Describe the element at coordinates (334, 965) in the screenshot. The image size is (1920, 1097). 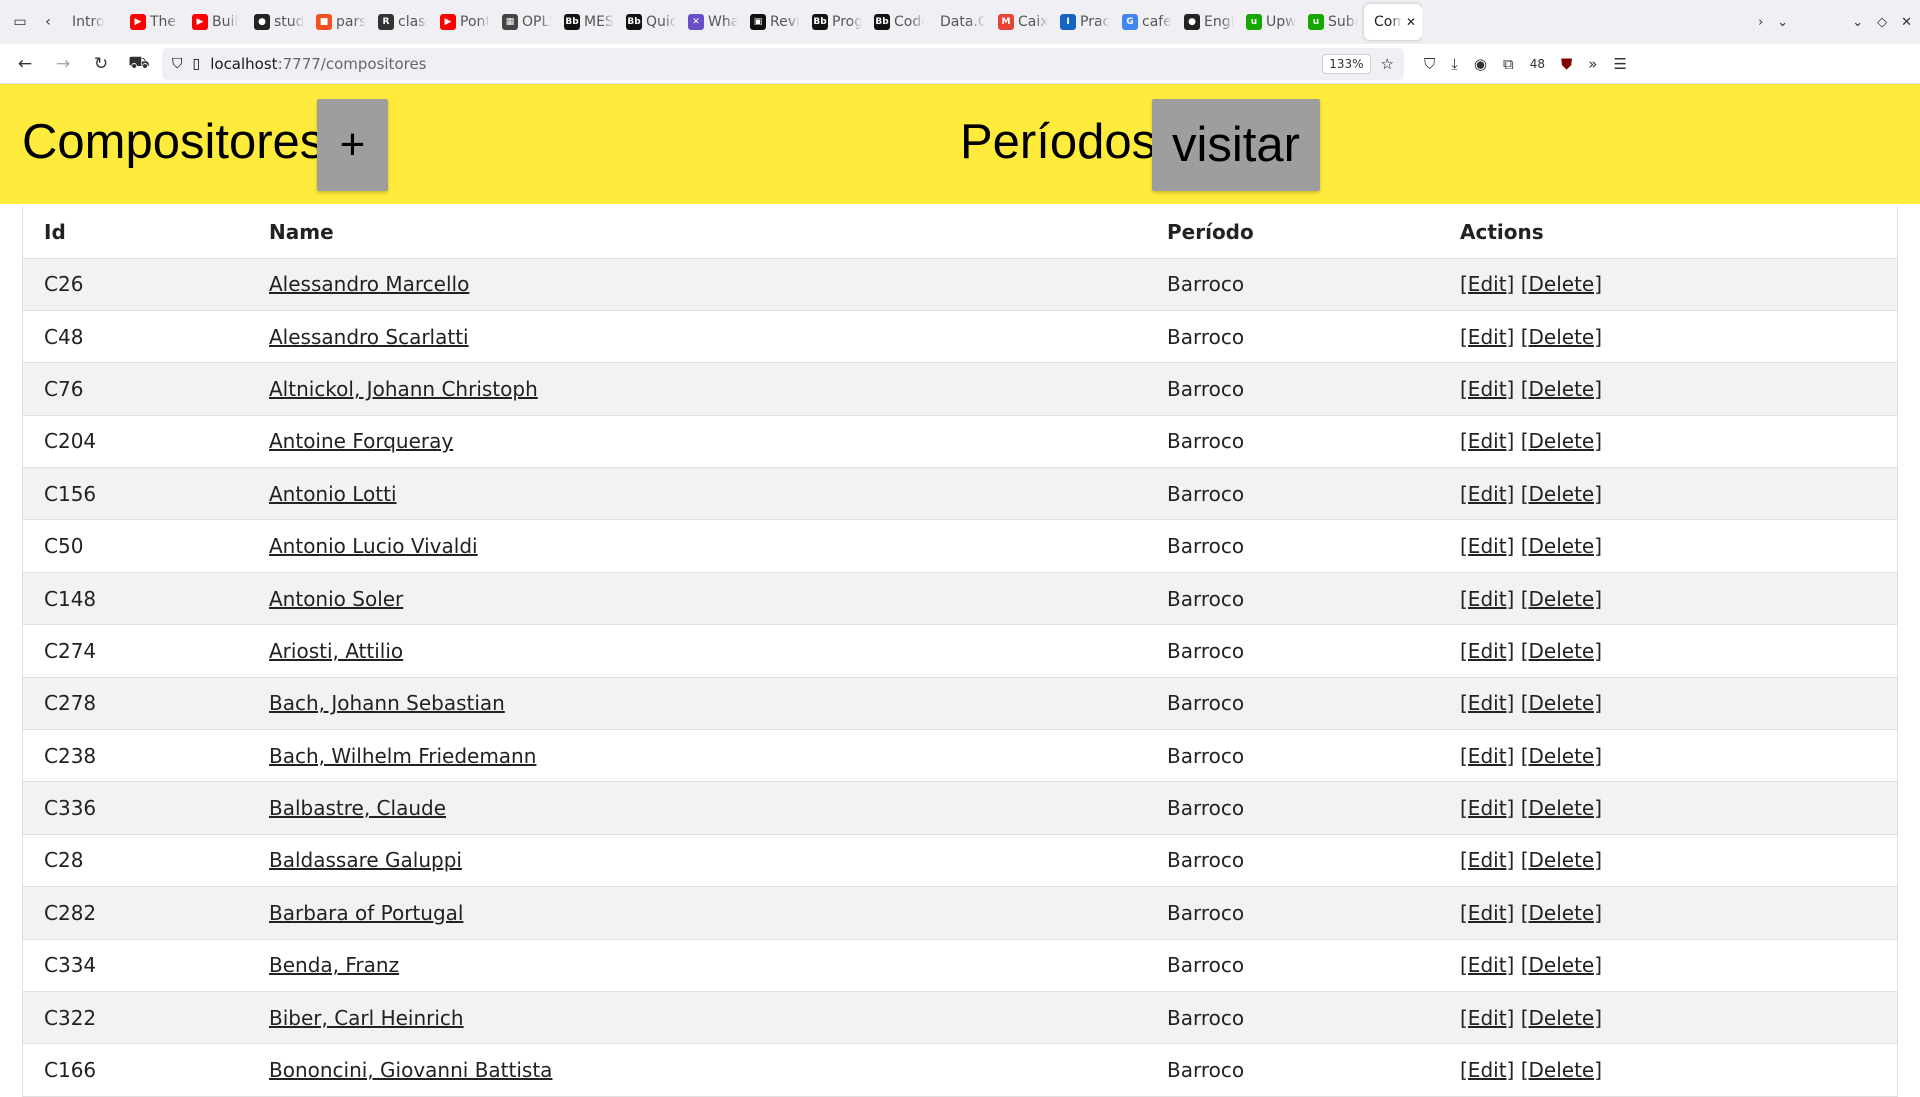
I see `composer-name-link: Benda, Franz` at that location.